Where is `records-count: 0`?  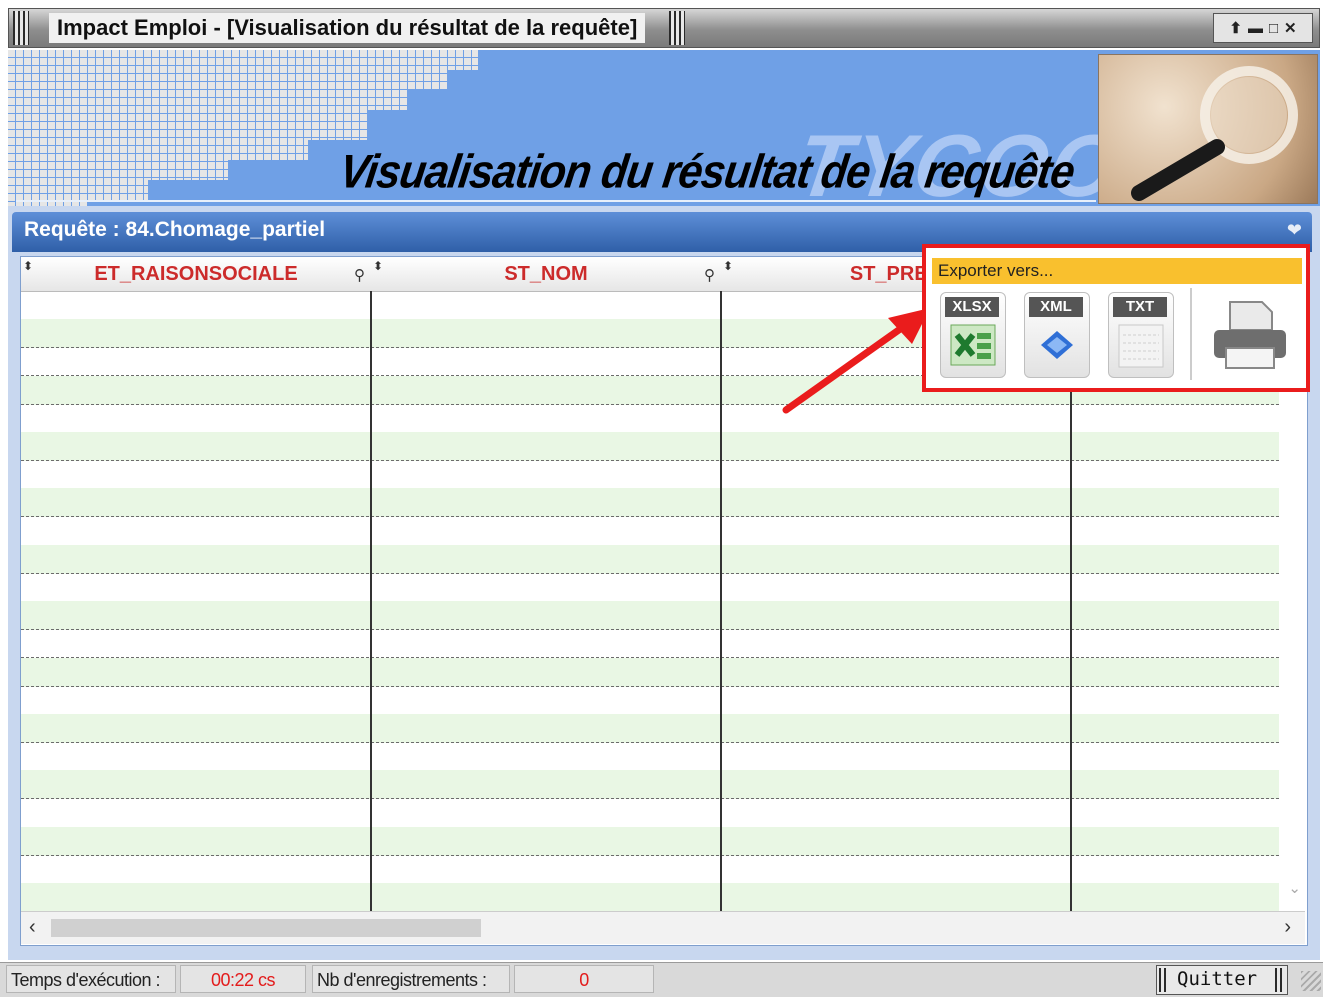 records-count: 0 is located at coordinates (584, 979).